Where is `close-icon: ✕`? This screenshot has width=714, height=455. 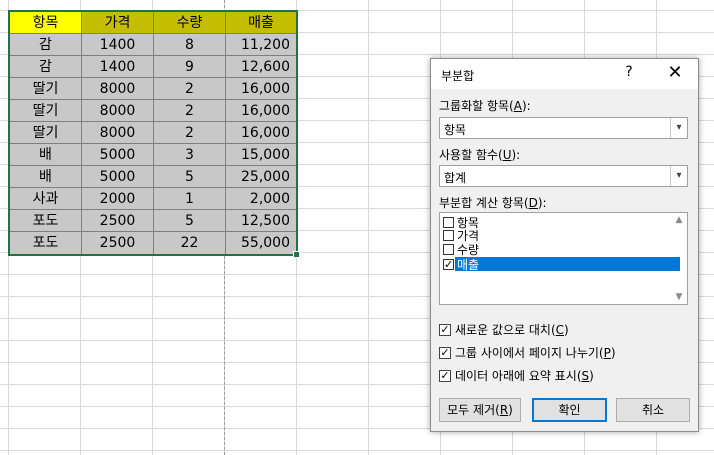 close-icon: ✕ is located at coordinates (675, 72).